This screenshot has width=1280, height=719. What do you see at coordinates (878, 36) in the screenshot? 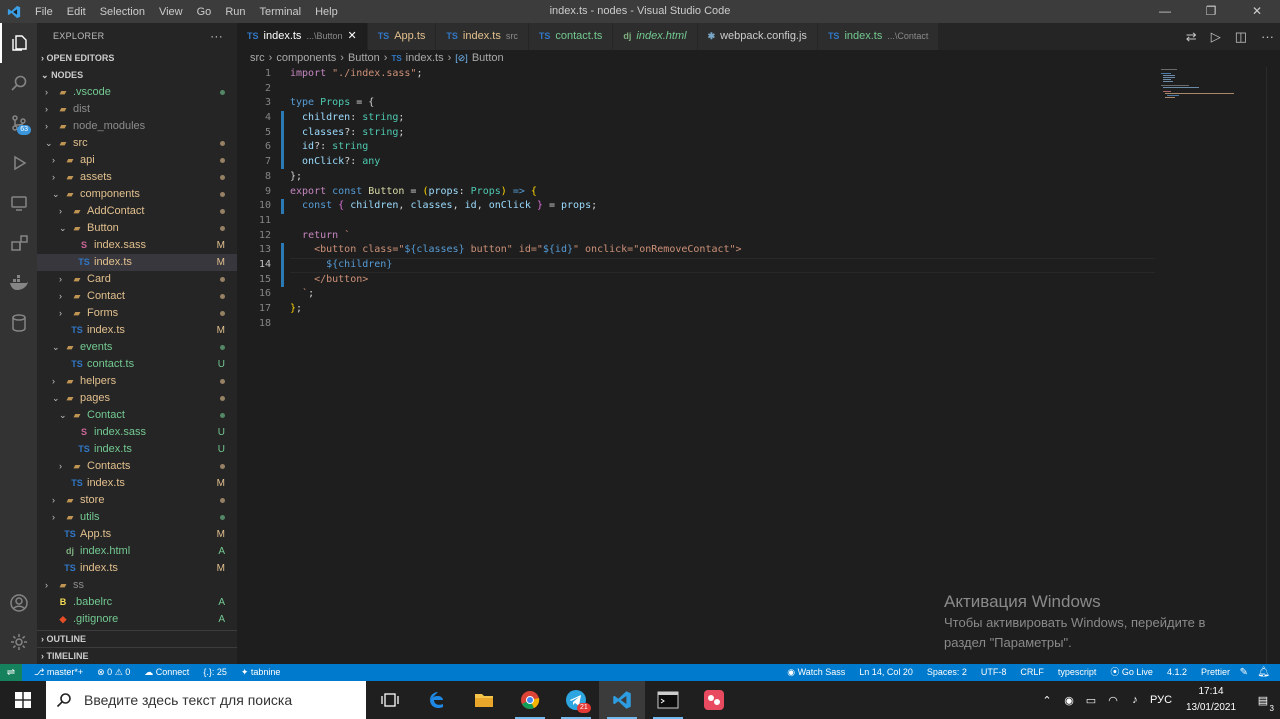
I see `editor-tab: TS index.ts ...\Contact` at bounding box center [878, 36].